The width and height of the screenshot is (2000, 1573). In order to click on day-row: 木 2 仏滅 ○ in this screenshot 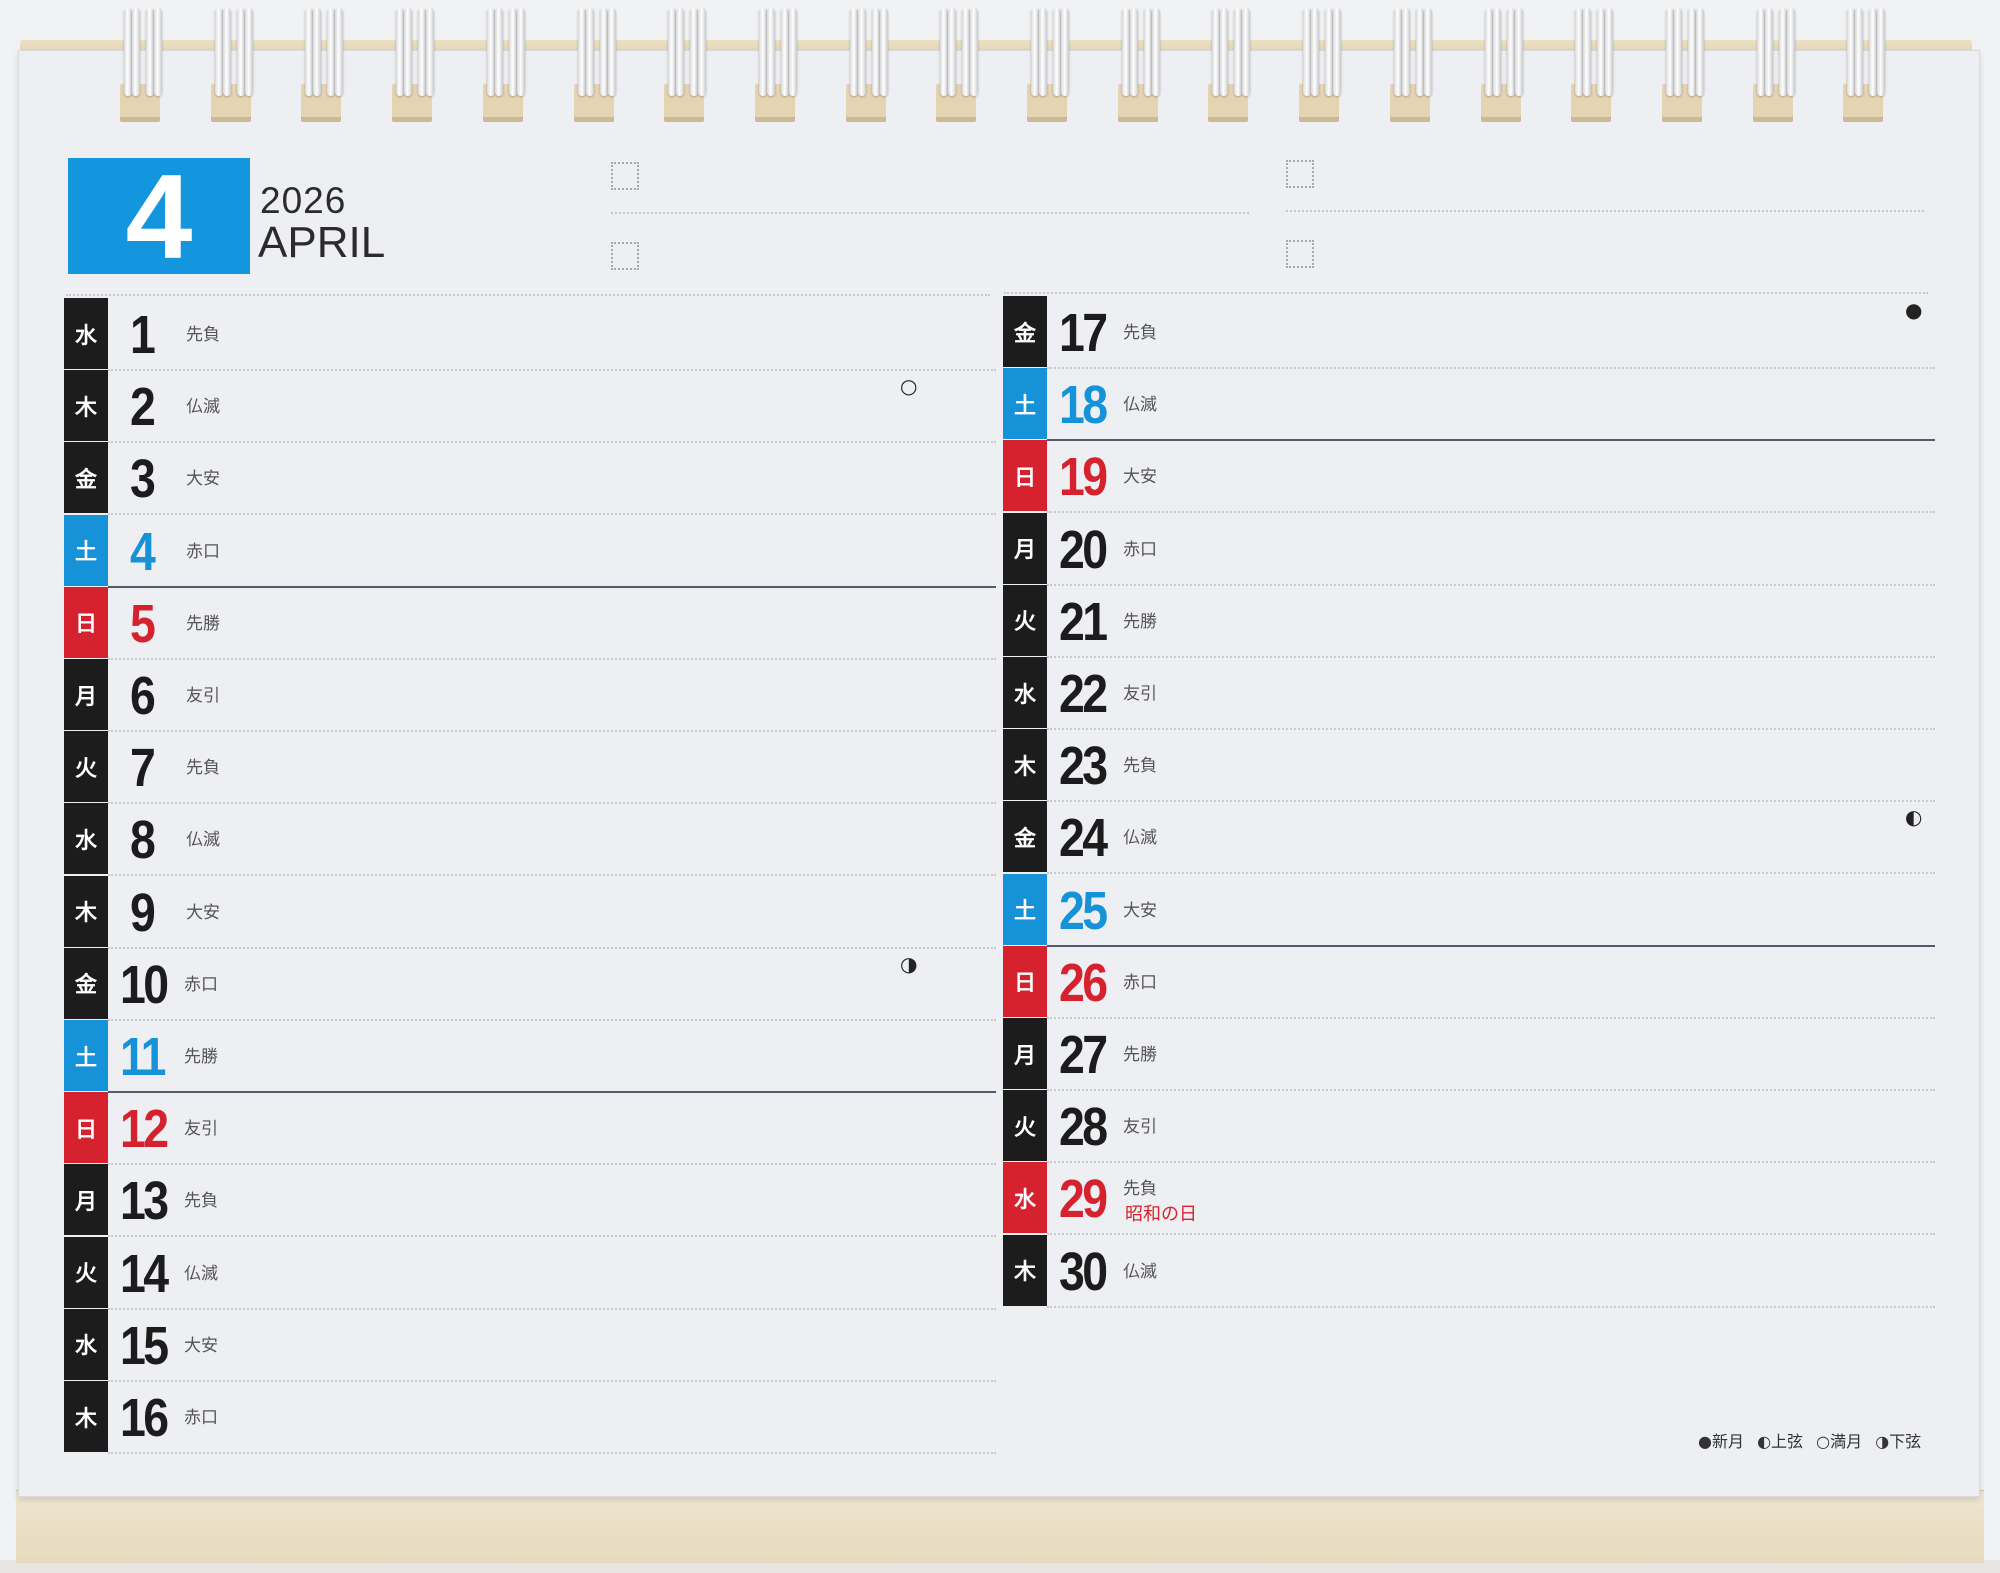, I will do `click(550, 407)`.